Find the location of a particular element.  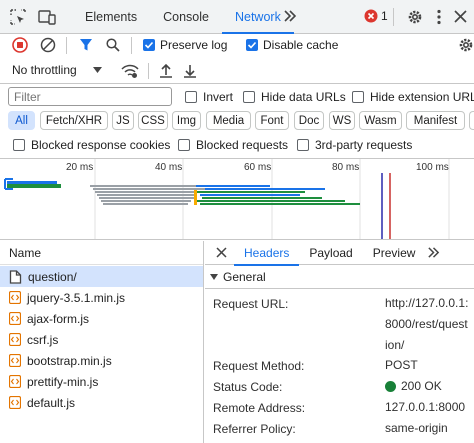

invert-checkbox: Invert is located at coordinates (209, 97).